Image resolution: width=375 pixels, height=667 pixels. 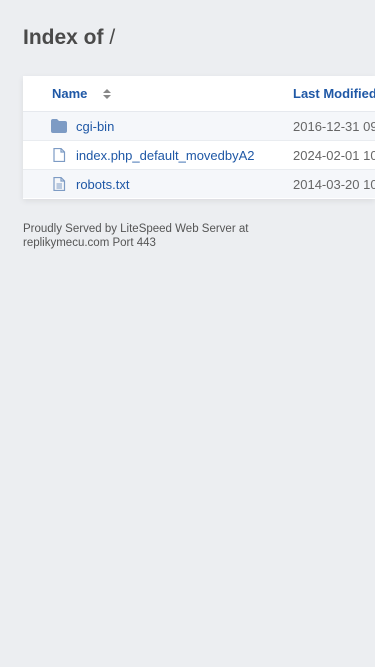 I want to click on table-row: robots.txt 2014-03-20 10:00, so click(x=199, y=184).